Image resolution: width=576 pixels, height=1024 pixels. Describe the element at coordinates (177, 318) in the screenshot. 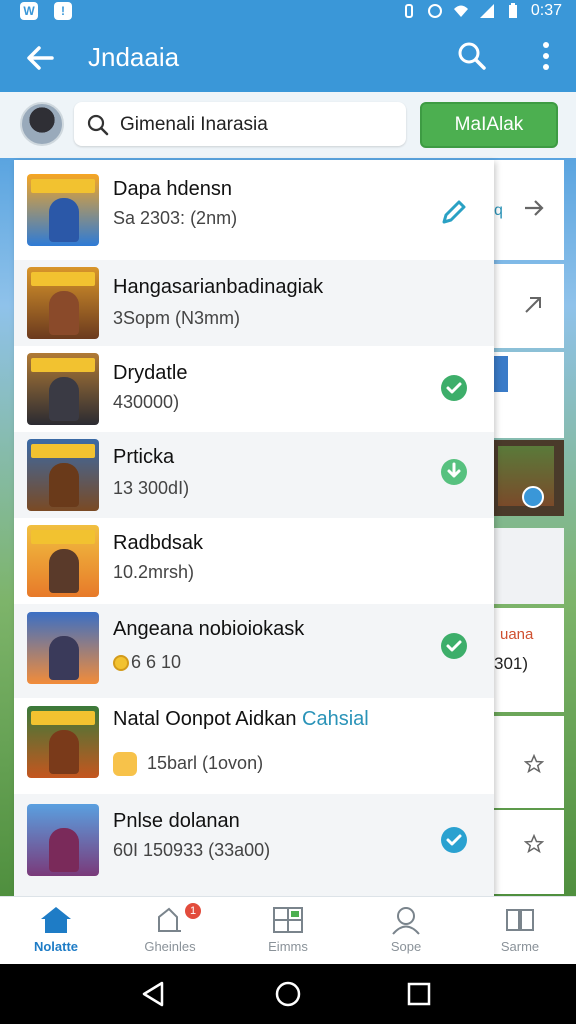

I see `item-subtitle: 3Sopm (N3mm)` at that location.